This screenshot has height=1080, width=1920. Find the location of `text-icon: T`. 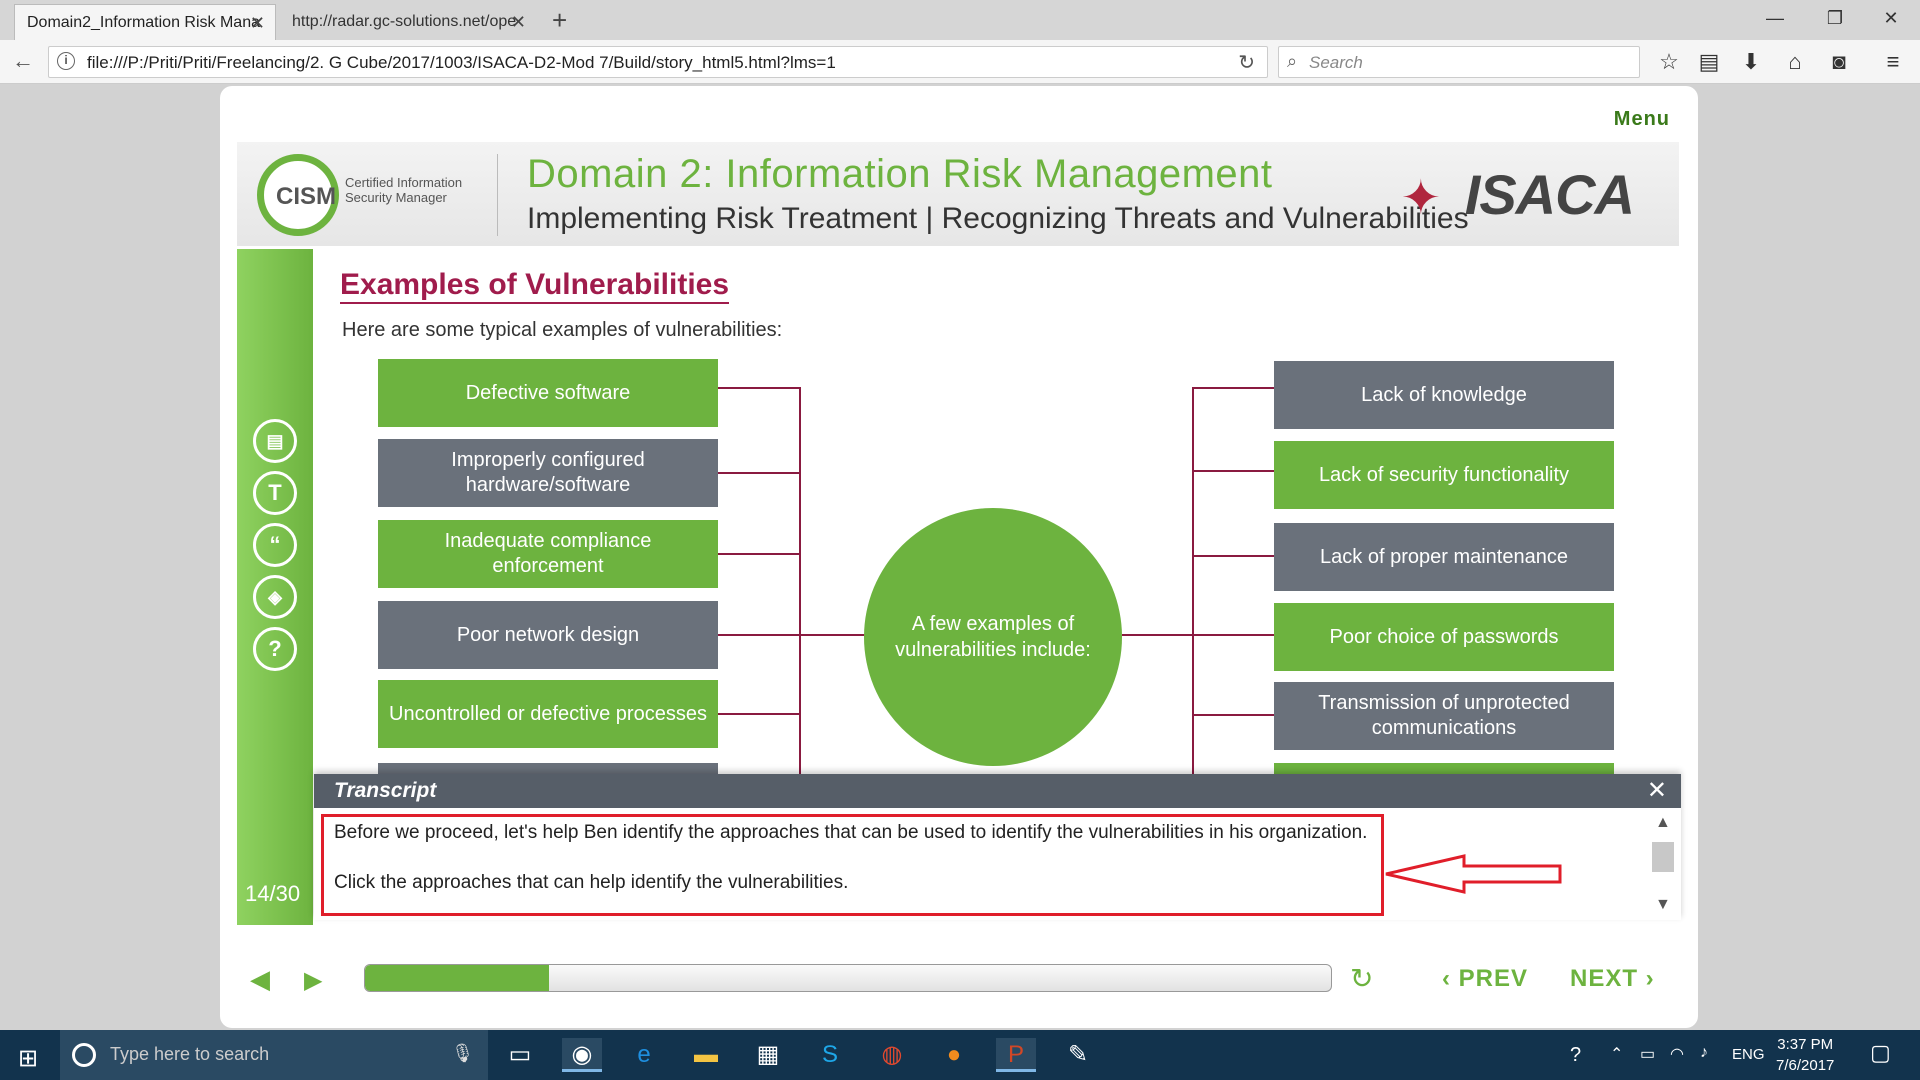

text-icon: T is located at coordinates (275, 493).